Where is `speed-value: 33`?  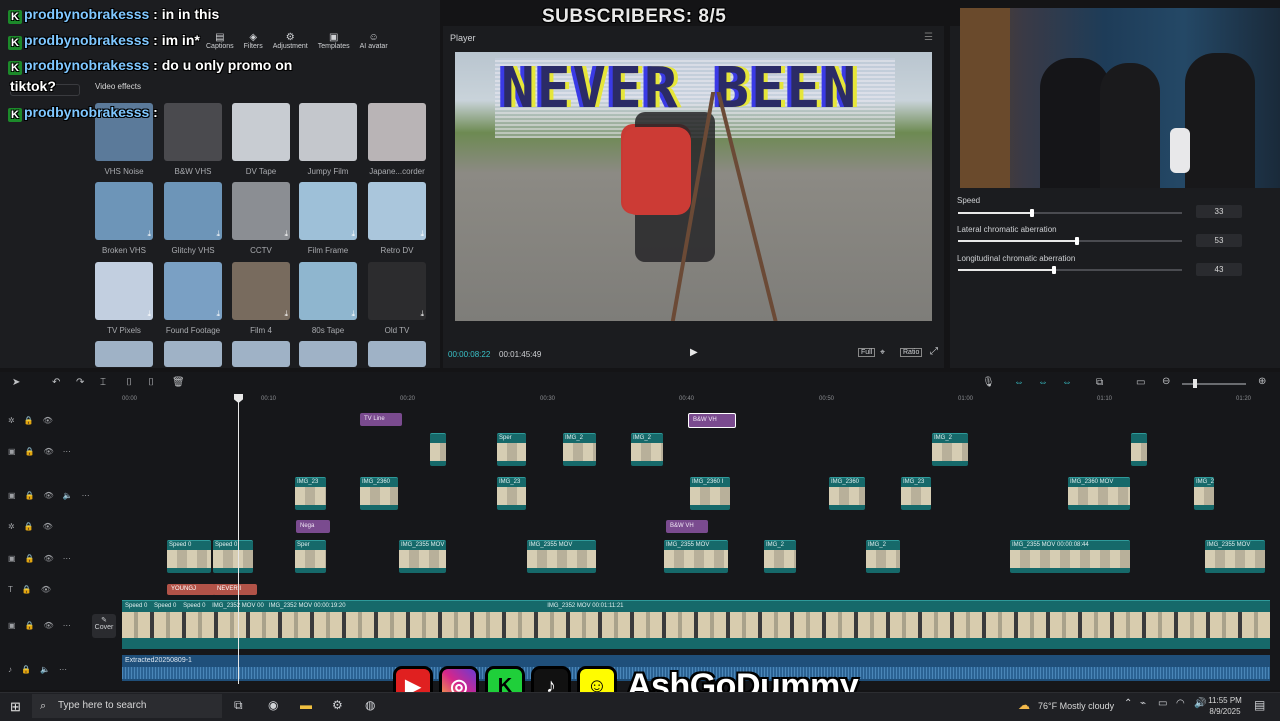 speed-value: 33 is located at coordinates (1219, 211).